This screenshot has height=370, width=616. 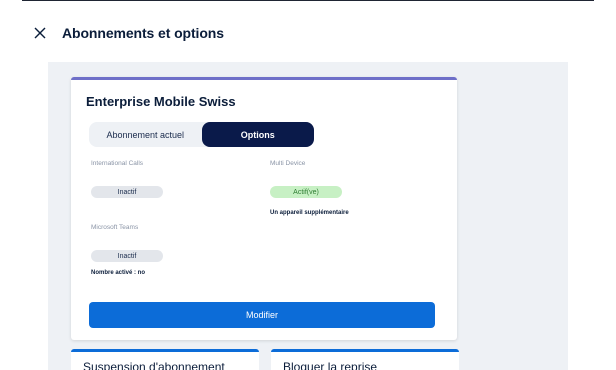 What do you see at coordinates (161, 101) in the screenshot?
I see `subscription-title: Enterprise Mobile Swiss` at bounding box center [161, 101].